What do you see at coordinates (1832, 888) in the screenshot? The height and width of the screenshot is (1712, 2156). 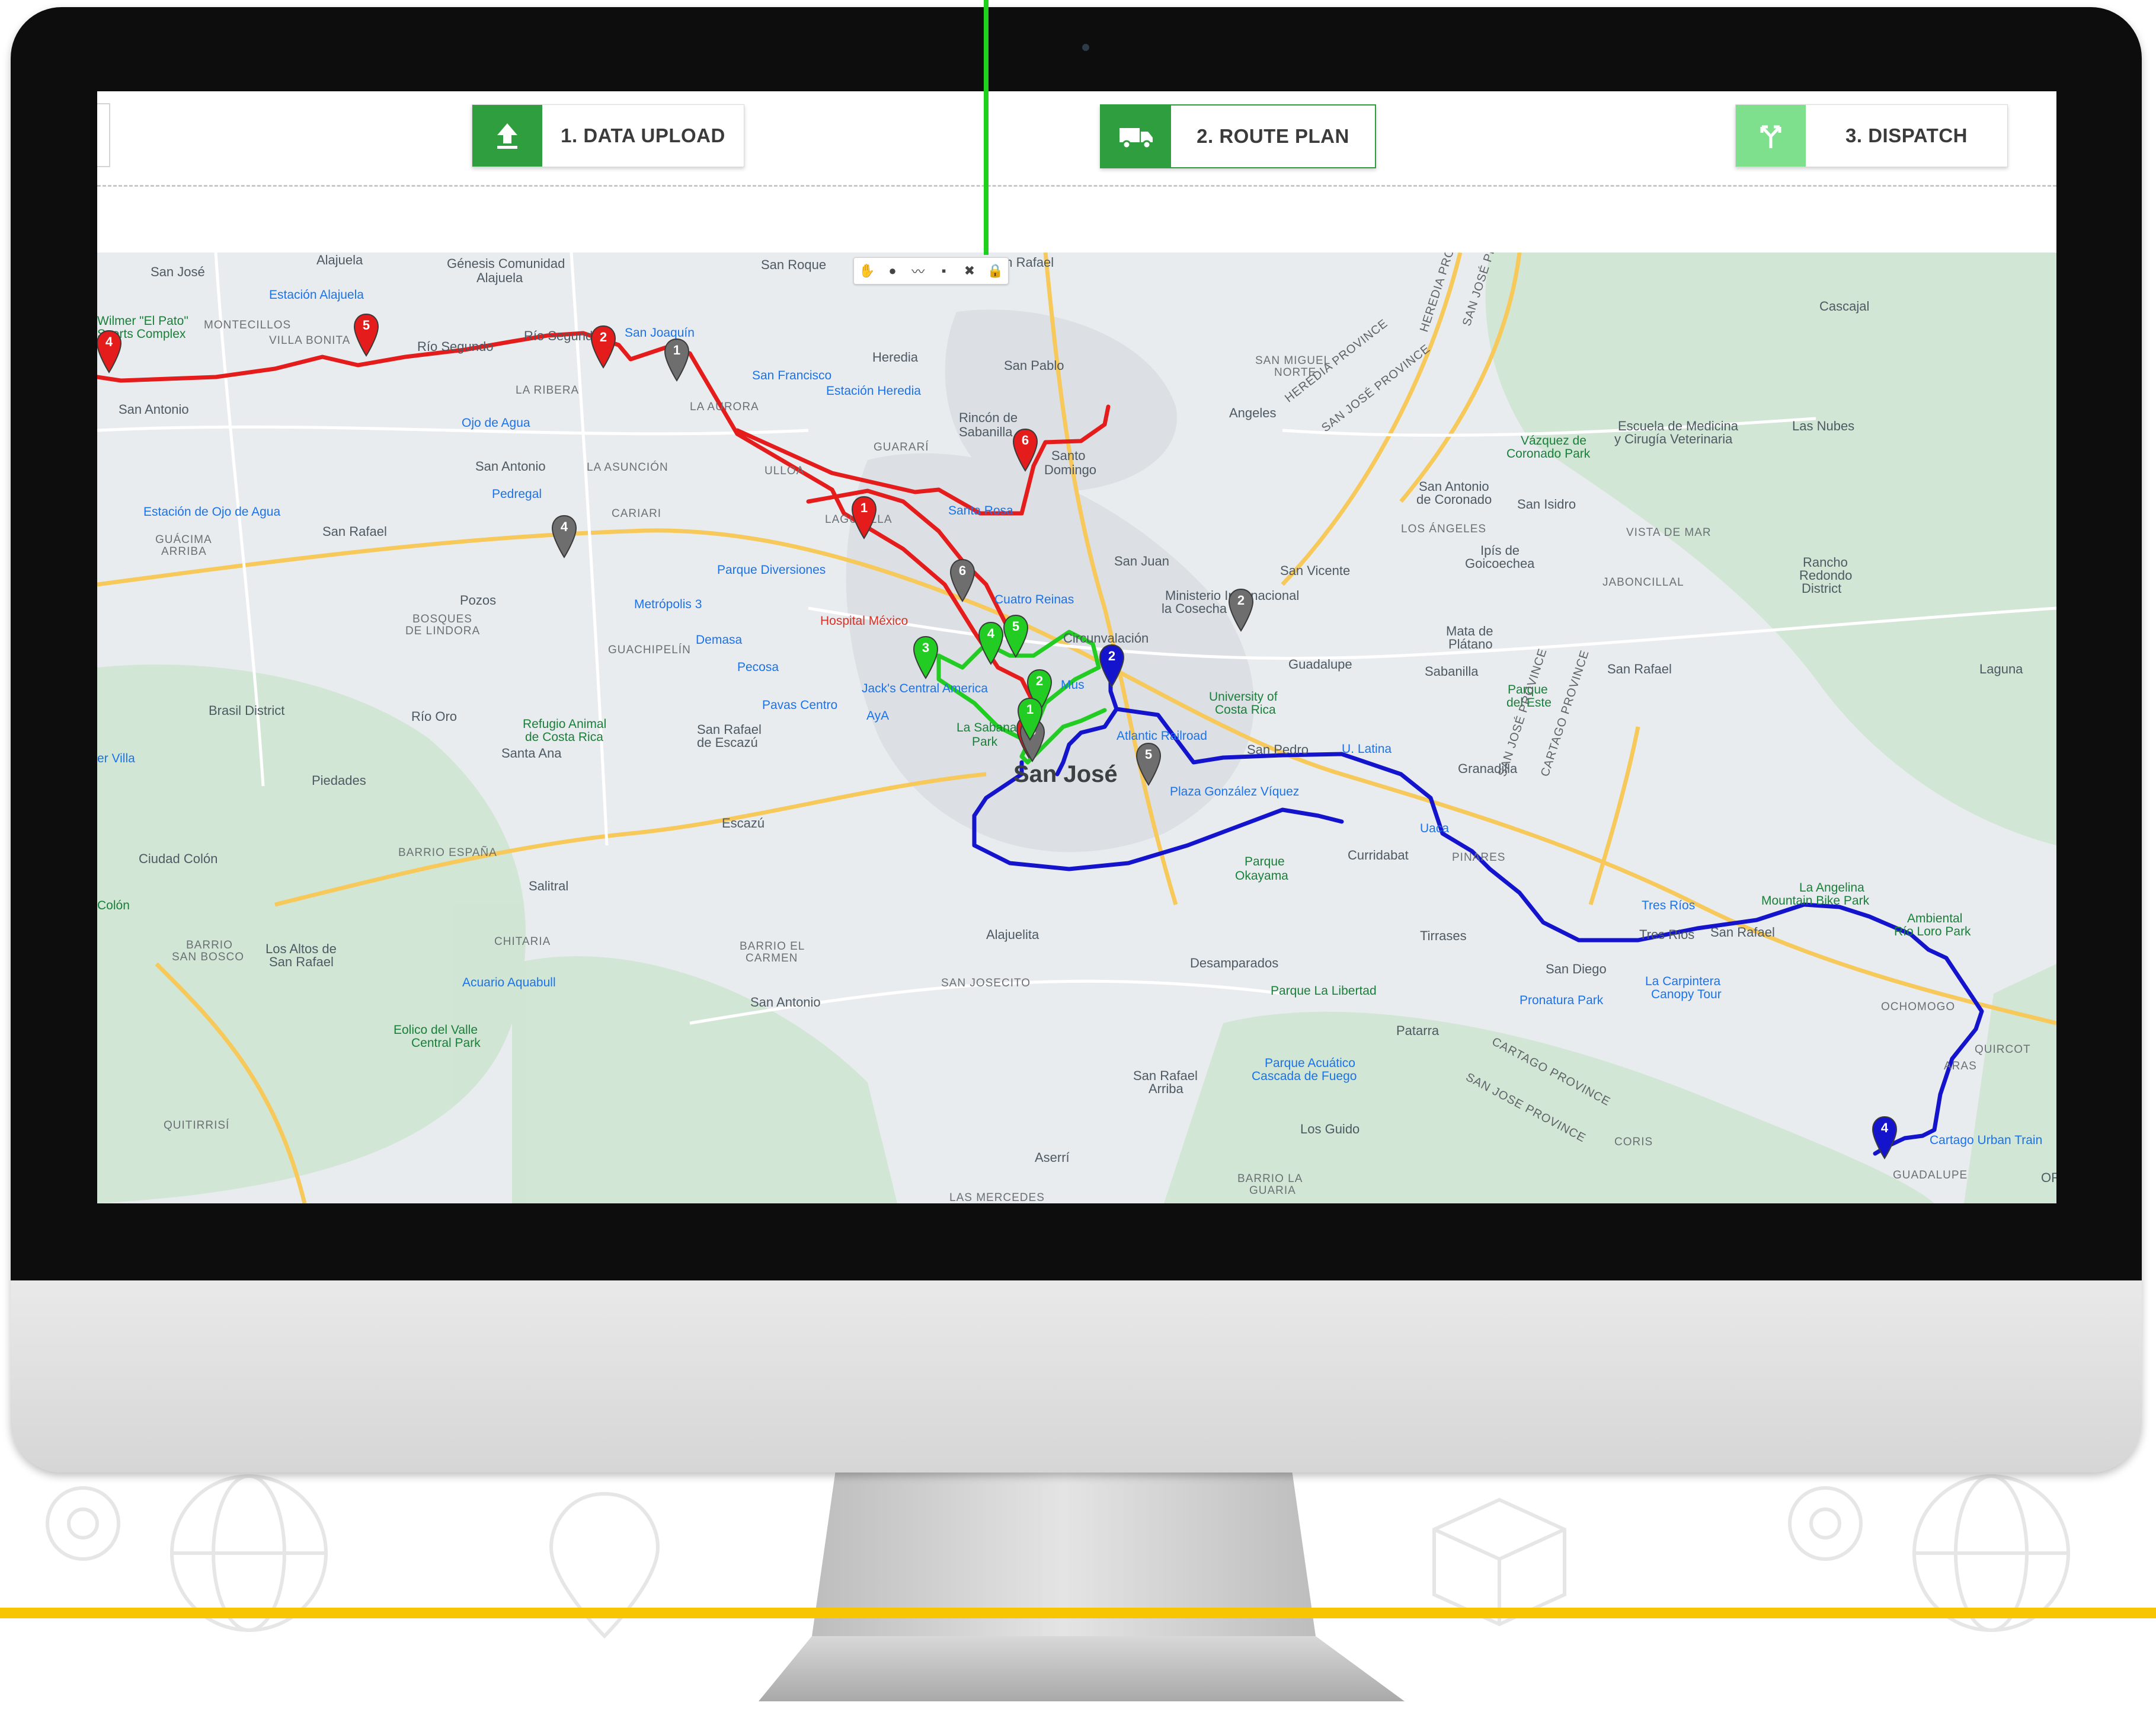 I see `map-label-la-angelina1: La Angelina` at bounding box center [1832, 888].